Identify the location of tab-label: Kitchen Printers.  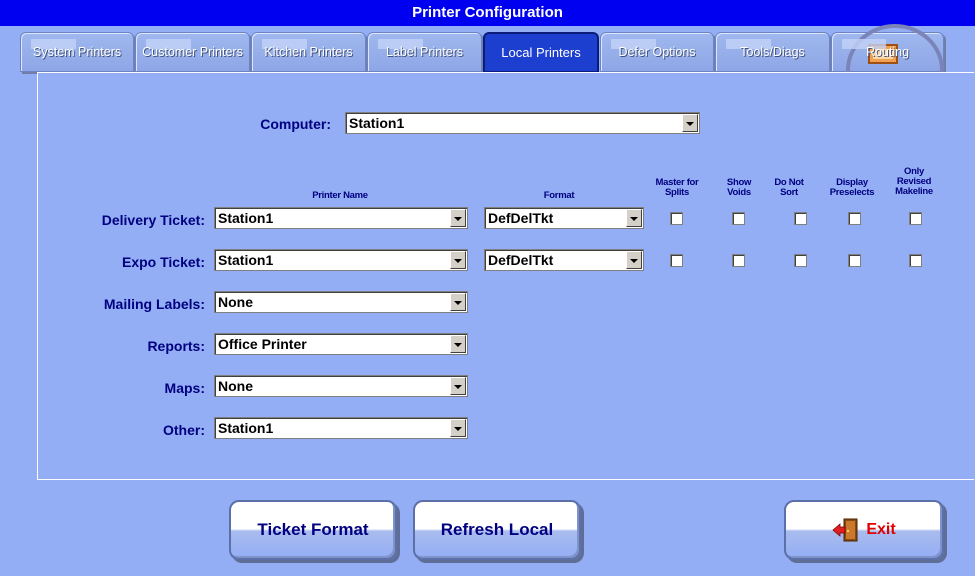
(308, 51).